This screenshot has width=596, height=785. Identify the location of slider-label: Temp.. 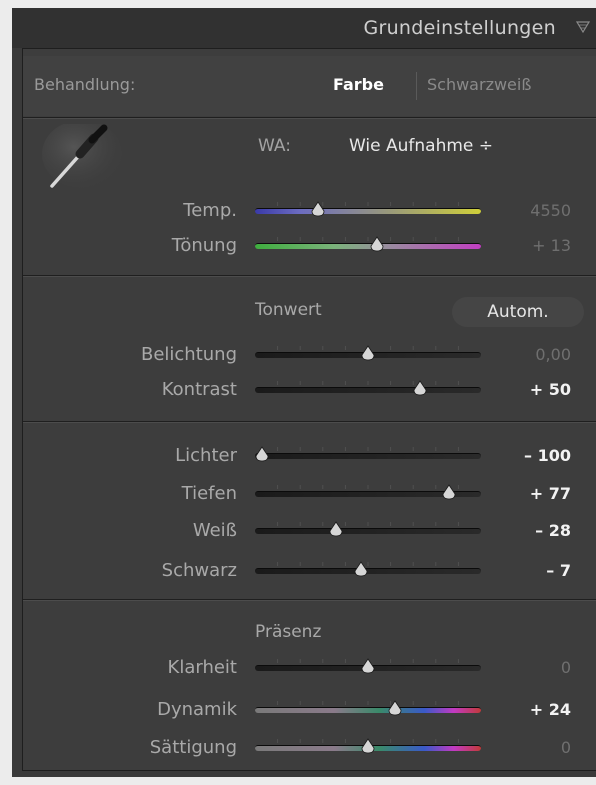
(210, 210).